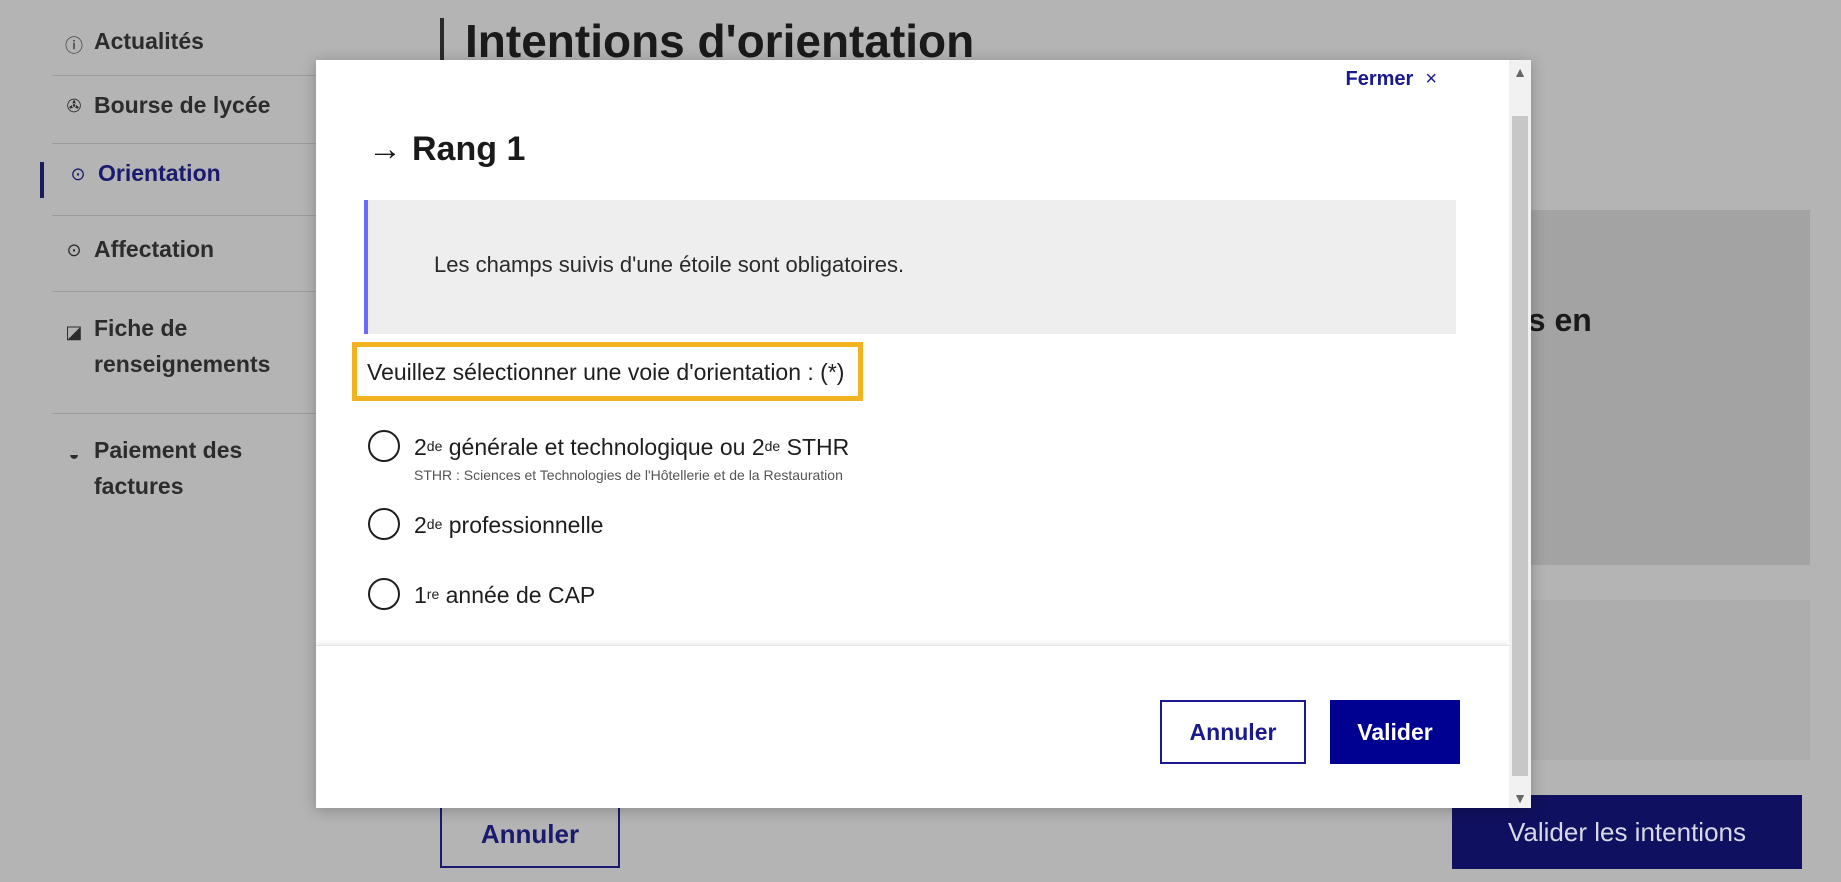 The width and height of the screenshot is (1841, 882). Describe the element at coordinates (154, 249) in the screenshot. I see `sidebar-item-label: Affectation` at that location.